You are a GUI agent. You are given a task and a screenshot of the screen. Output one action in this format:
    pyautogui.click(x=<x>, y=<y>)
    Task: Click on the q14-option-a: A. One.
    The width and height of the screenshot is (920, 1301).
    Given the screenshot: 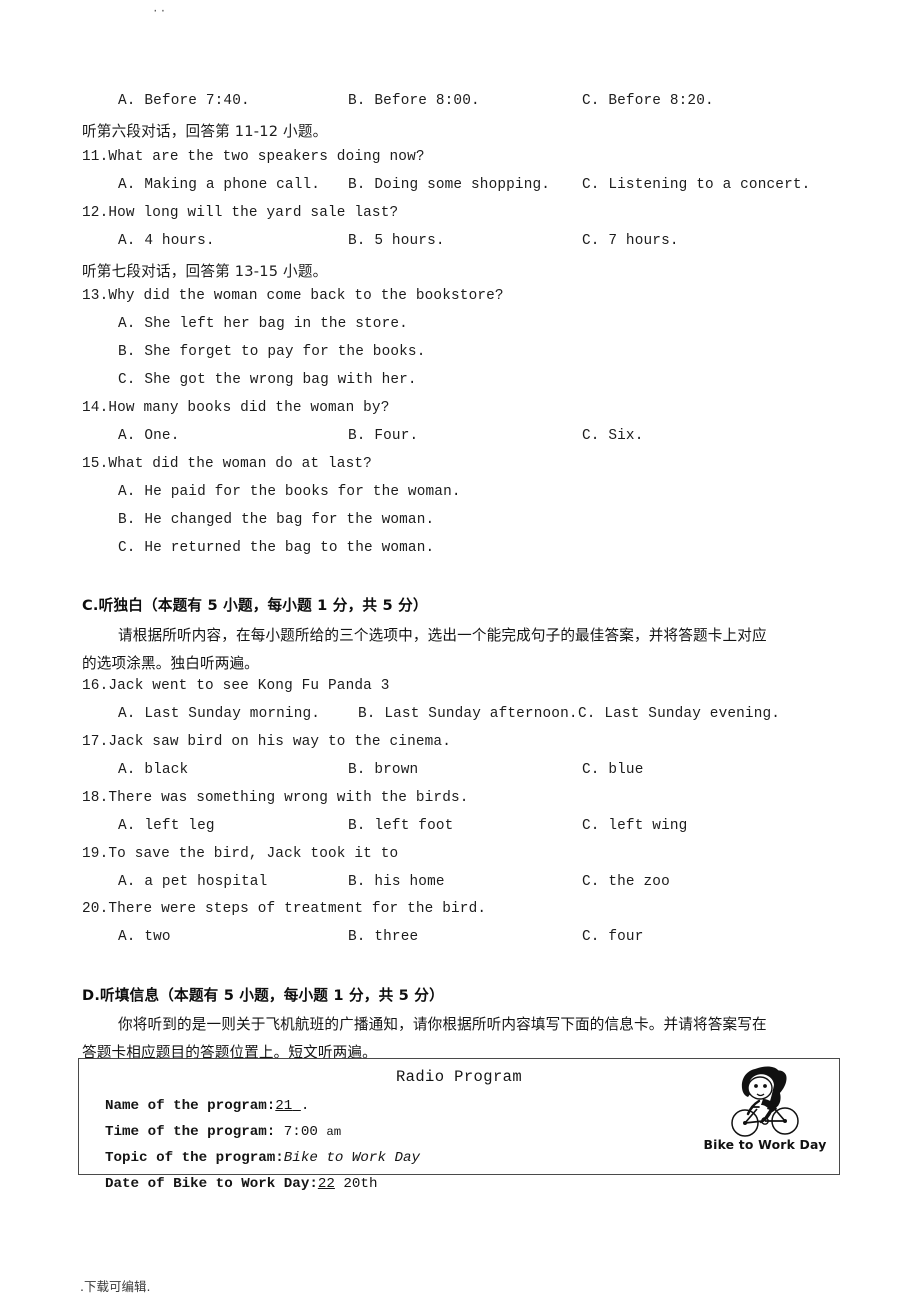 What is the action you would take?
    pyautogui.click(x=149, y=436)
    